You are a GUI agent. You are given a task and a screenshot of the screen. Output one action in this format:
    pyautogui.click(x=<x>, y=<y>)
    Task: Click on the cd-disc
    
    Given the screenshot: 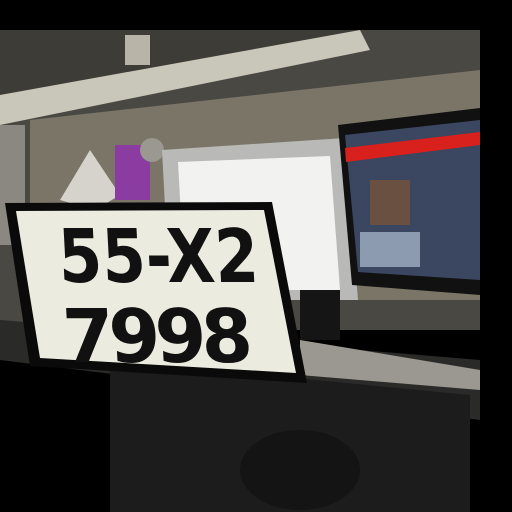 What is the action you would take?
    pyautogui.click(x=152, y=150)
    